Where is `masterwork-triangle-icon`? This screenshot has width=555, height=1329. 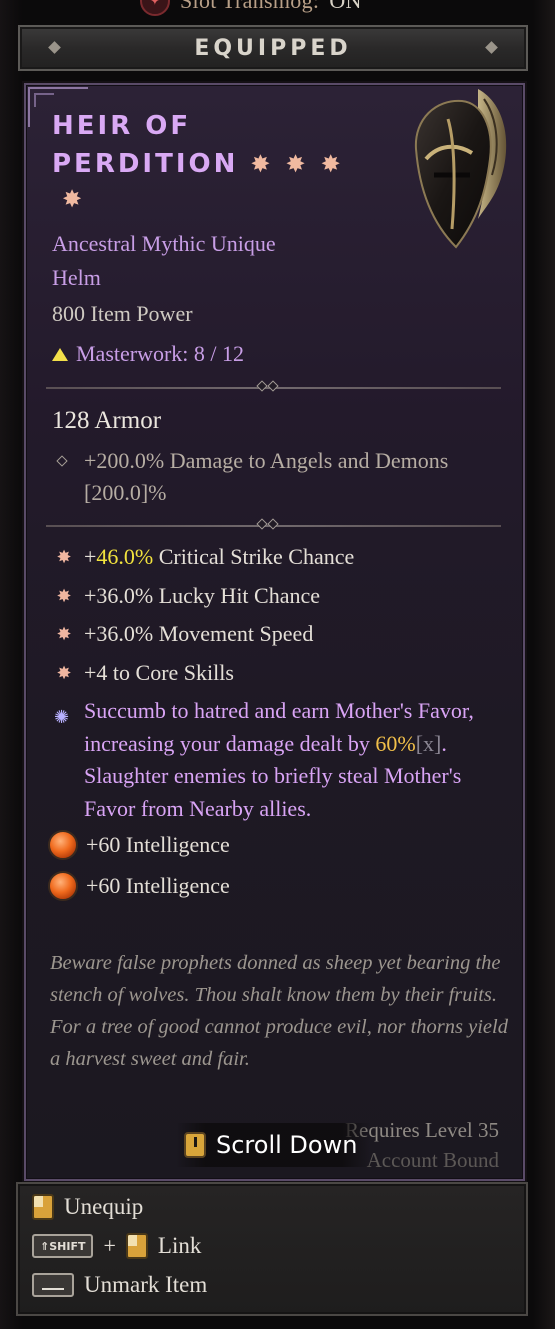
masterwork-triangle-icon is located at coordinates (60, 354).